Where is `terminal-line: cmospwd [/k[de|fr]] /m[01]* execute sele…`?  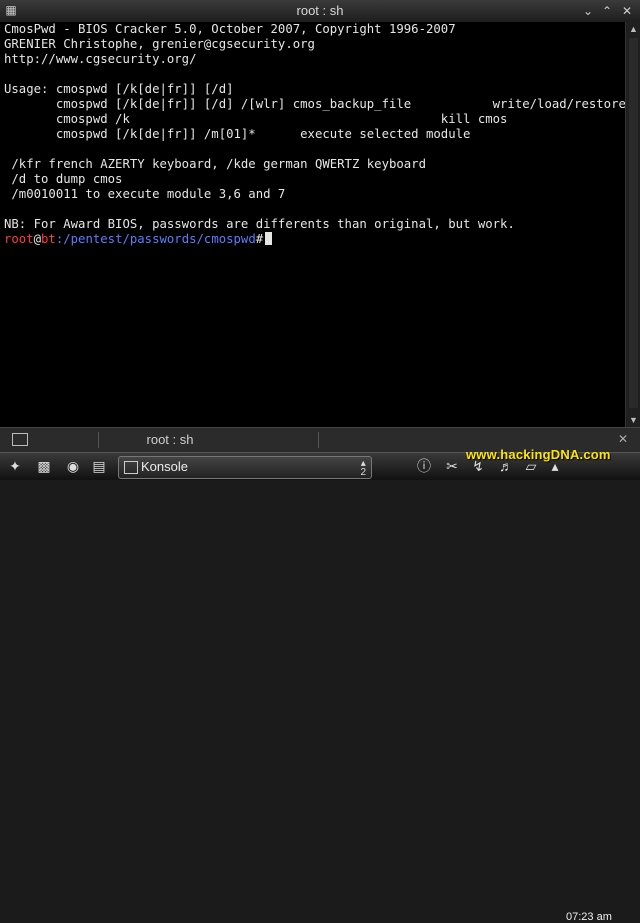 terminal-line: cmospwd [/k[de|fr]] /m[01]* execute sele… is located at coordinates (237, 134).